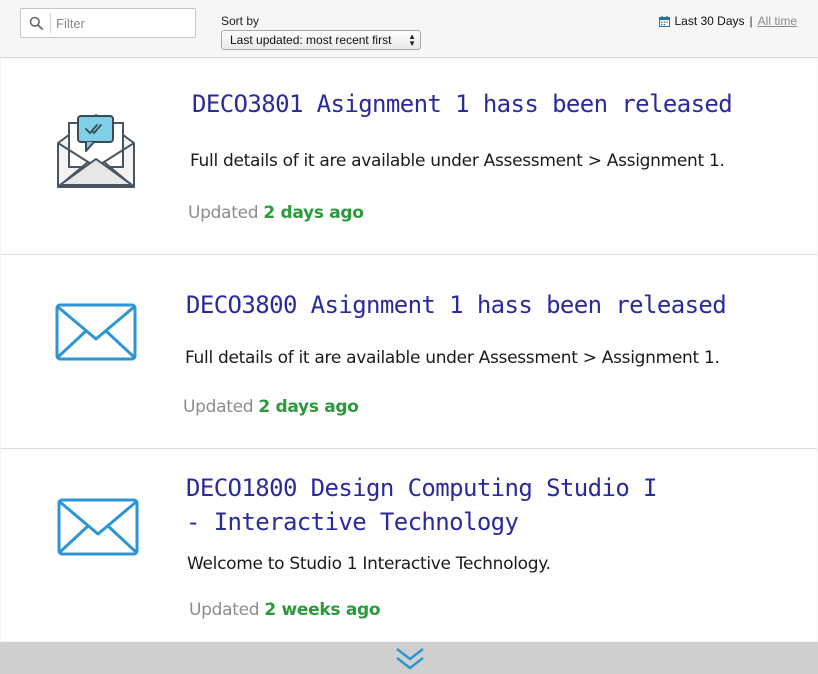 This screenshot has width=818, height=674. What do you see at coordinates (96, 151) in the screenshot?
I see `open-envelope-message-icon` at bounding box center [96, 151].